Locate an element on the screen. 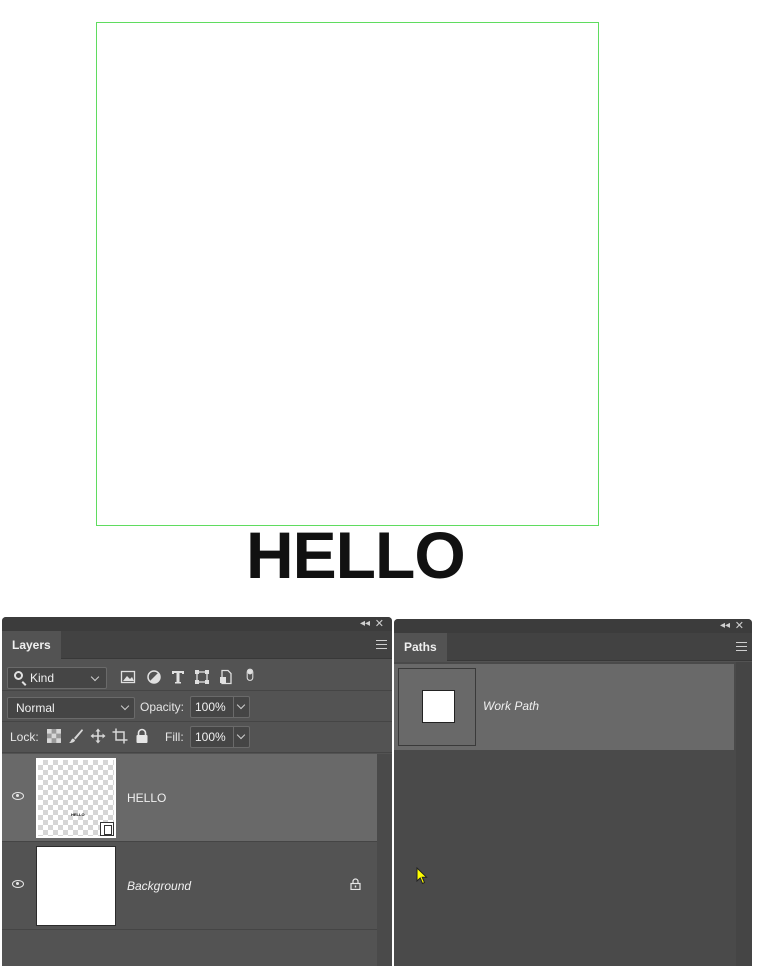  fill-input: 100% is located at coordinates (212, 737).